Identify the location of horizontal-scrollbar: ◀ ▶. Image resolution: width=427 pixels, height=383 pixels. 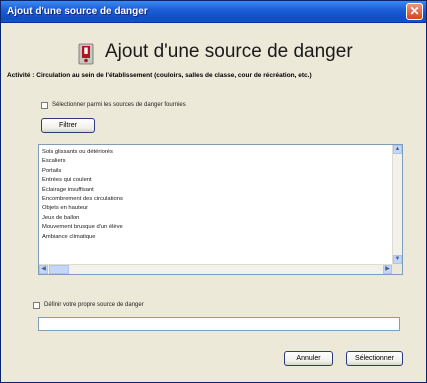
(215, 269).